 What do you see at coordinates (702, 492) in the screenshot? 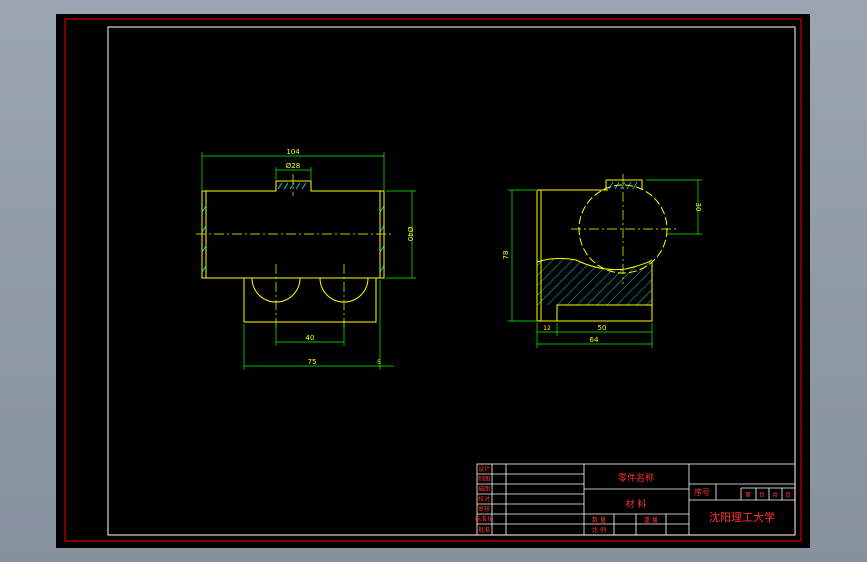
I see `tb-seq-no: 序号` at bounding box center [702, 492].